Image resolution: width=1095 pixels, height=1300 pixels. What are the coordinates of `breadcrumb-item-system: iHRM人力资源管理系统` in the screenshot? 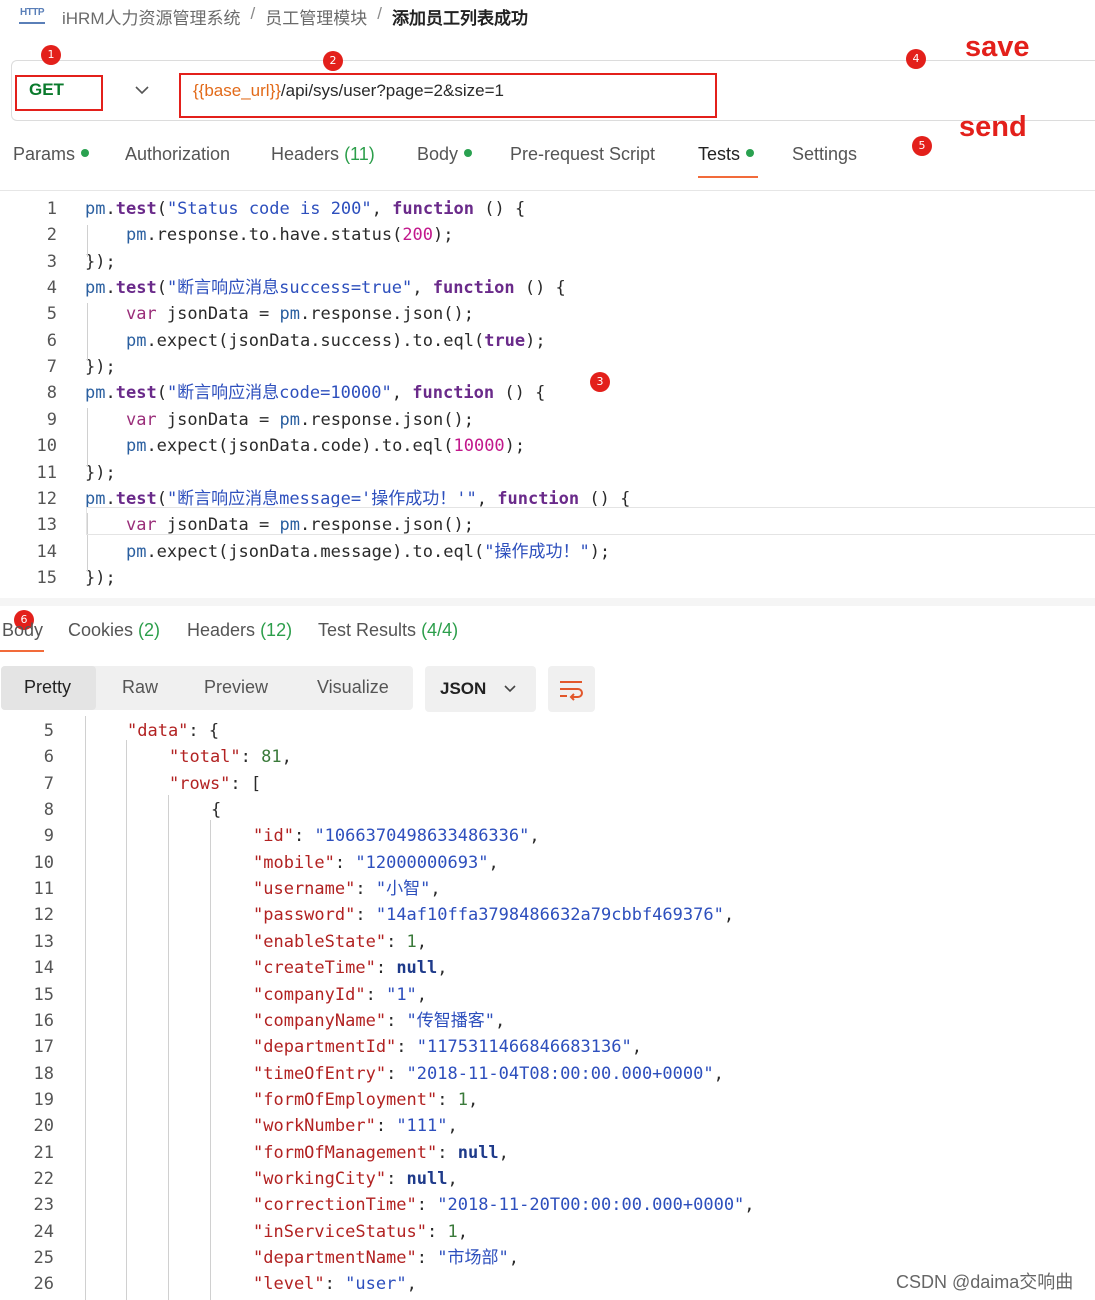 It's located at (151, 16).